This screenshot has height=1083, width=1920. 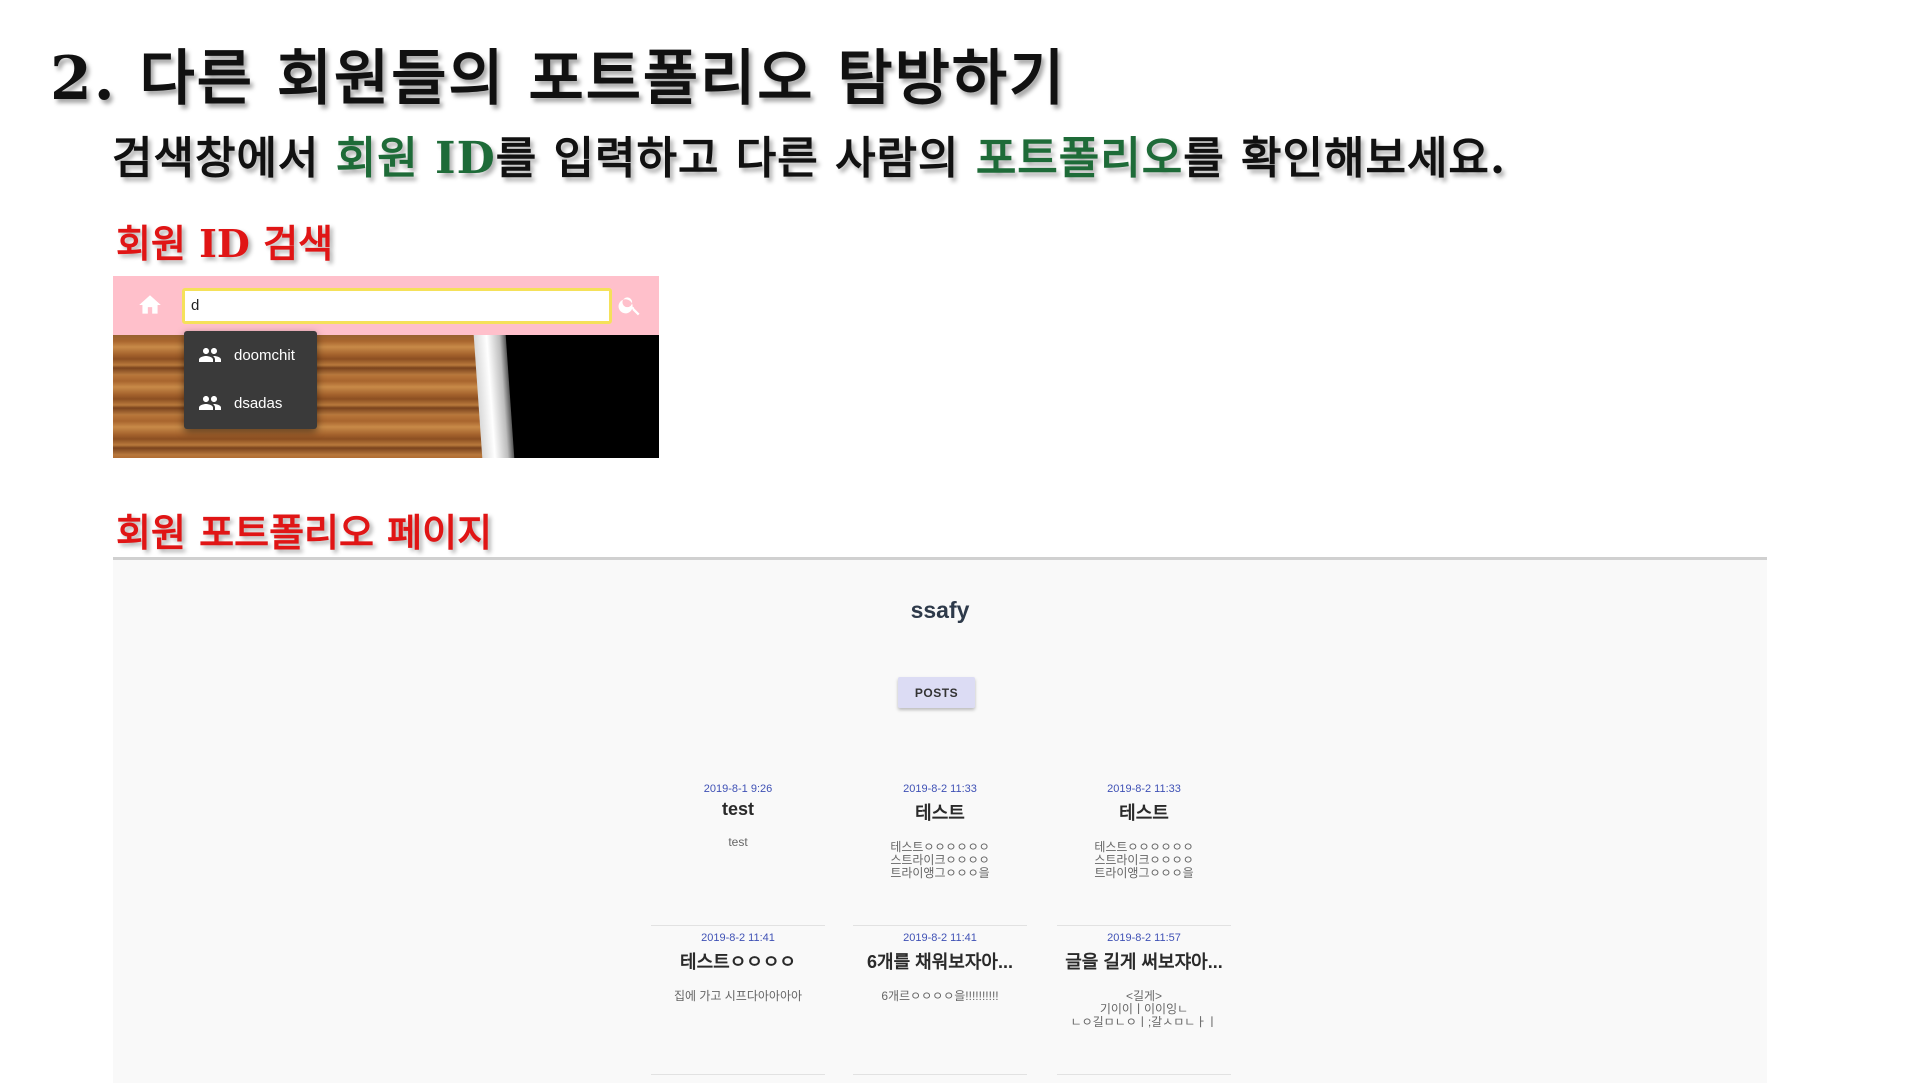 What do you see at coordinates (415, 158) in the screenshot?
I see `subtitle-highlight-member-id: 회원 ID` at bounding box center [415, 158].